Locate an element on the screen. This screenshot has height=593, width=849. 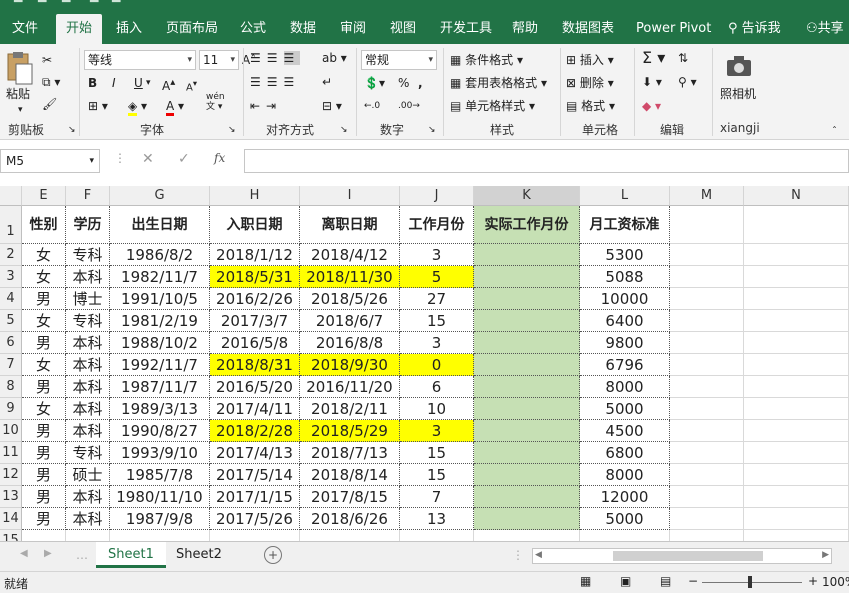
conditional-format-button: ▦ 条件格式 ▾ is located at coordinates (486, 60).